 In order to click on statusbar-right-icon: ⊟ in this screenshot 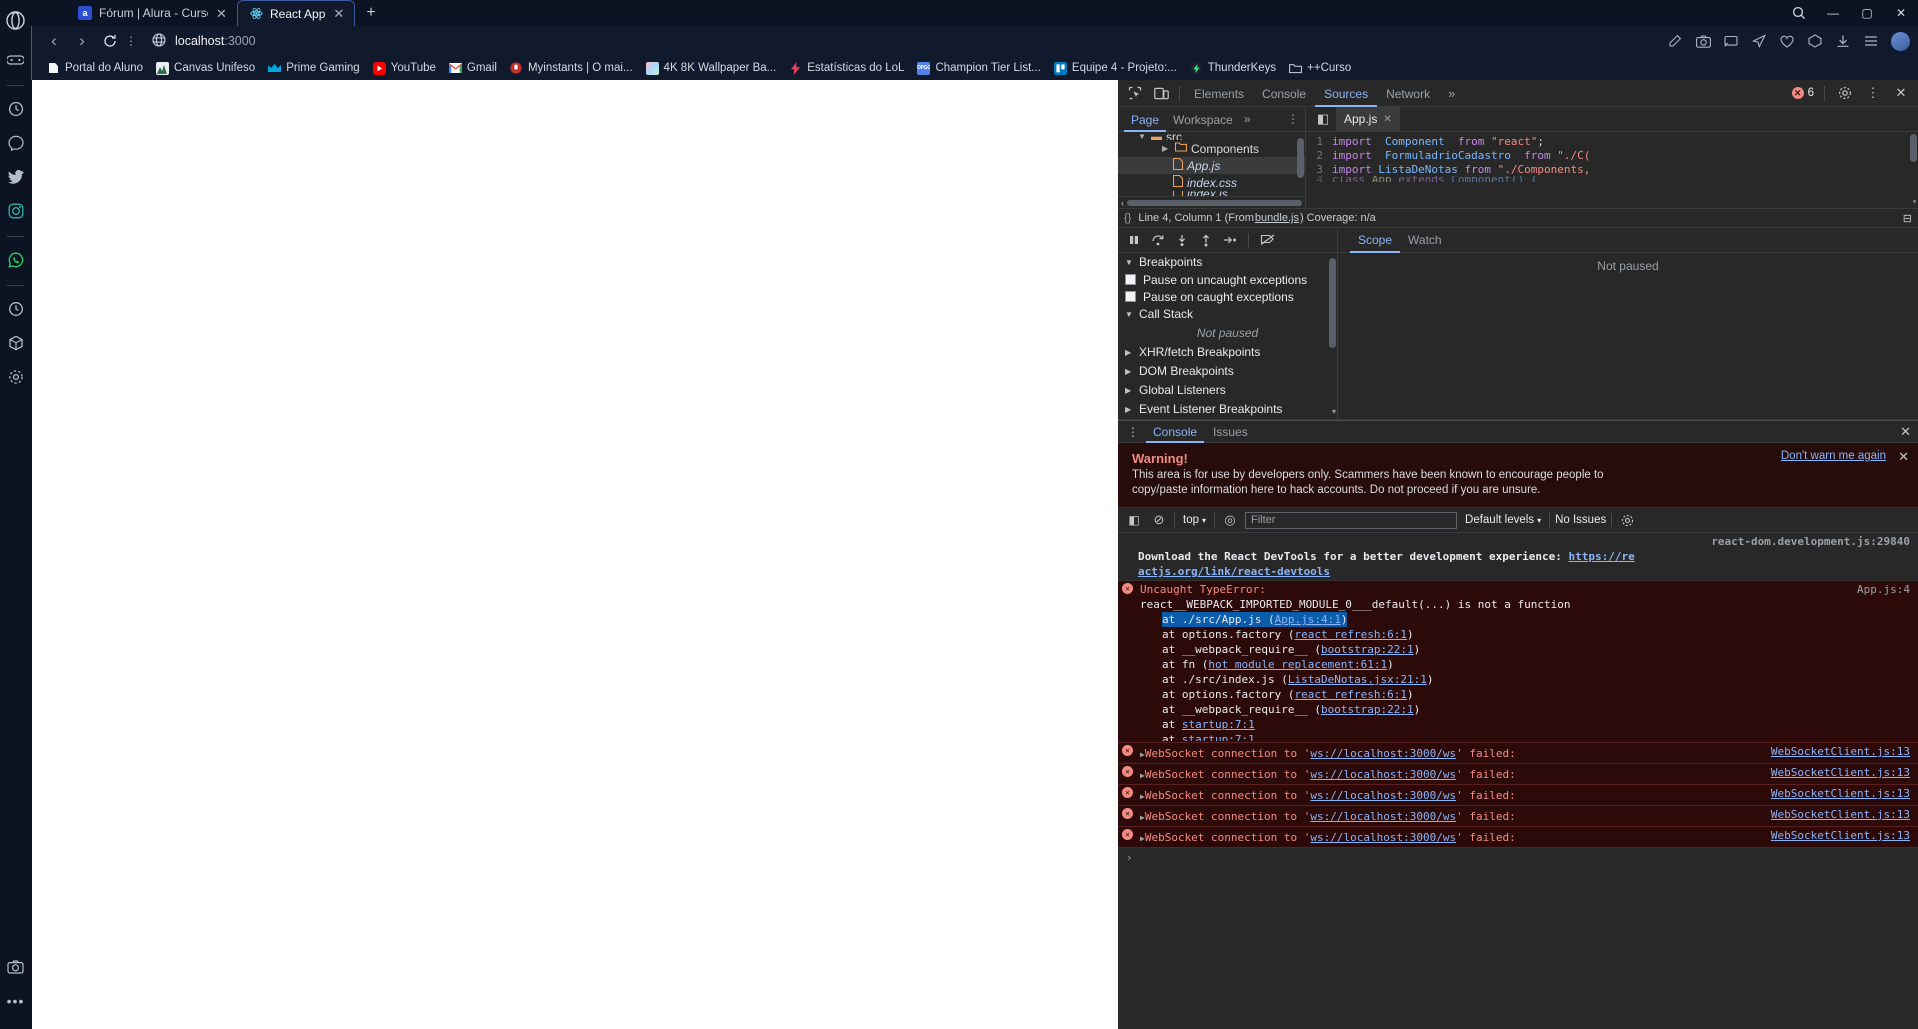, I will do `click(1907, 218)`.